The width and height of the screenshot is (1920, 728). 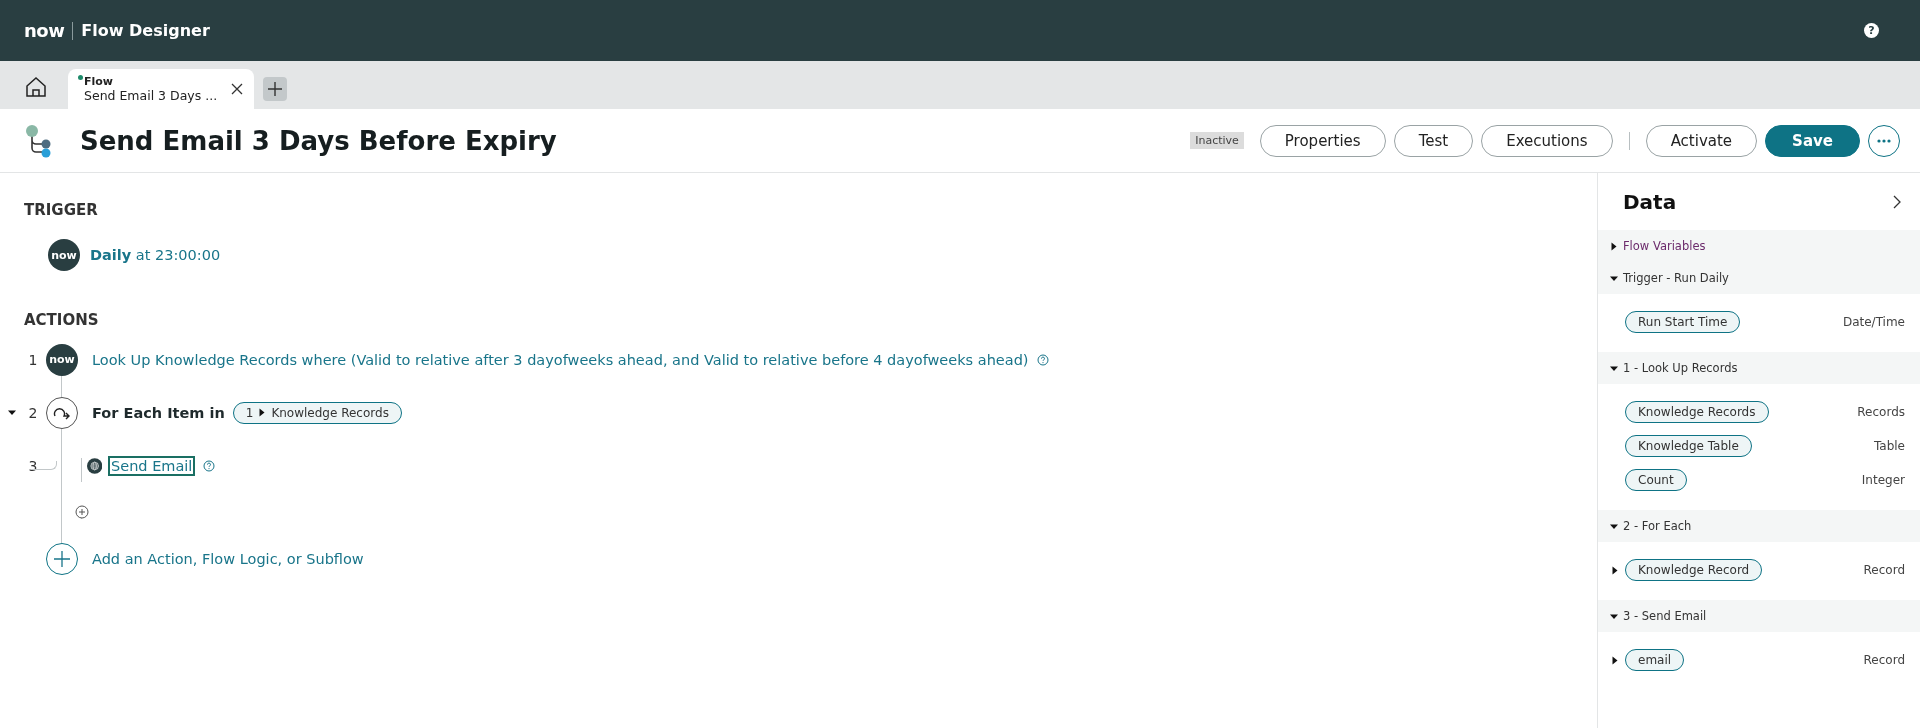 What do you see at coordinates (1683, 322) in the screenshot?
I see `data-pill: Run Start Time` at bounding box center [1683, 322].